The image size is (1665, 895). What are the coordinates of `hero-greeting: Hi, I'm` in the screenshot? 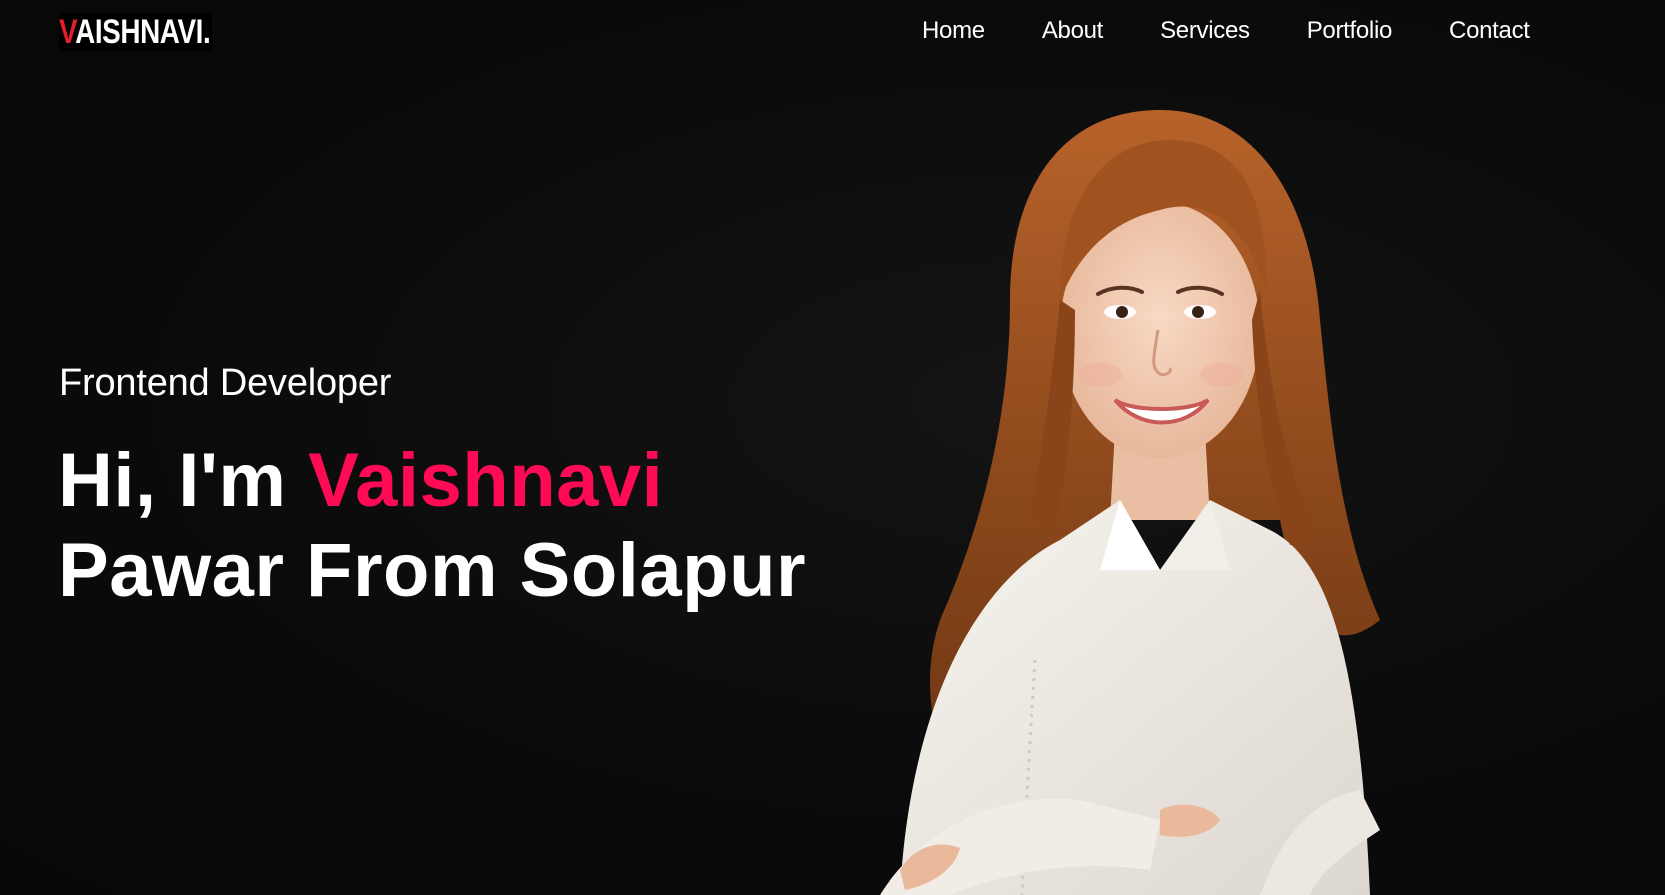 It's located at (172, 480).